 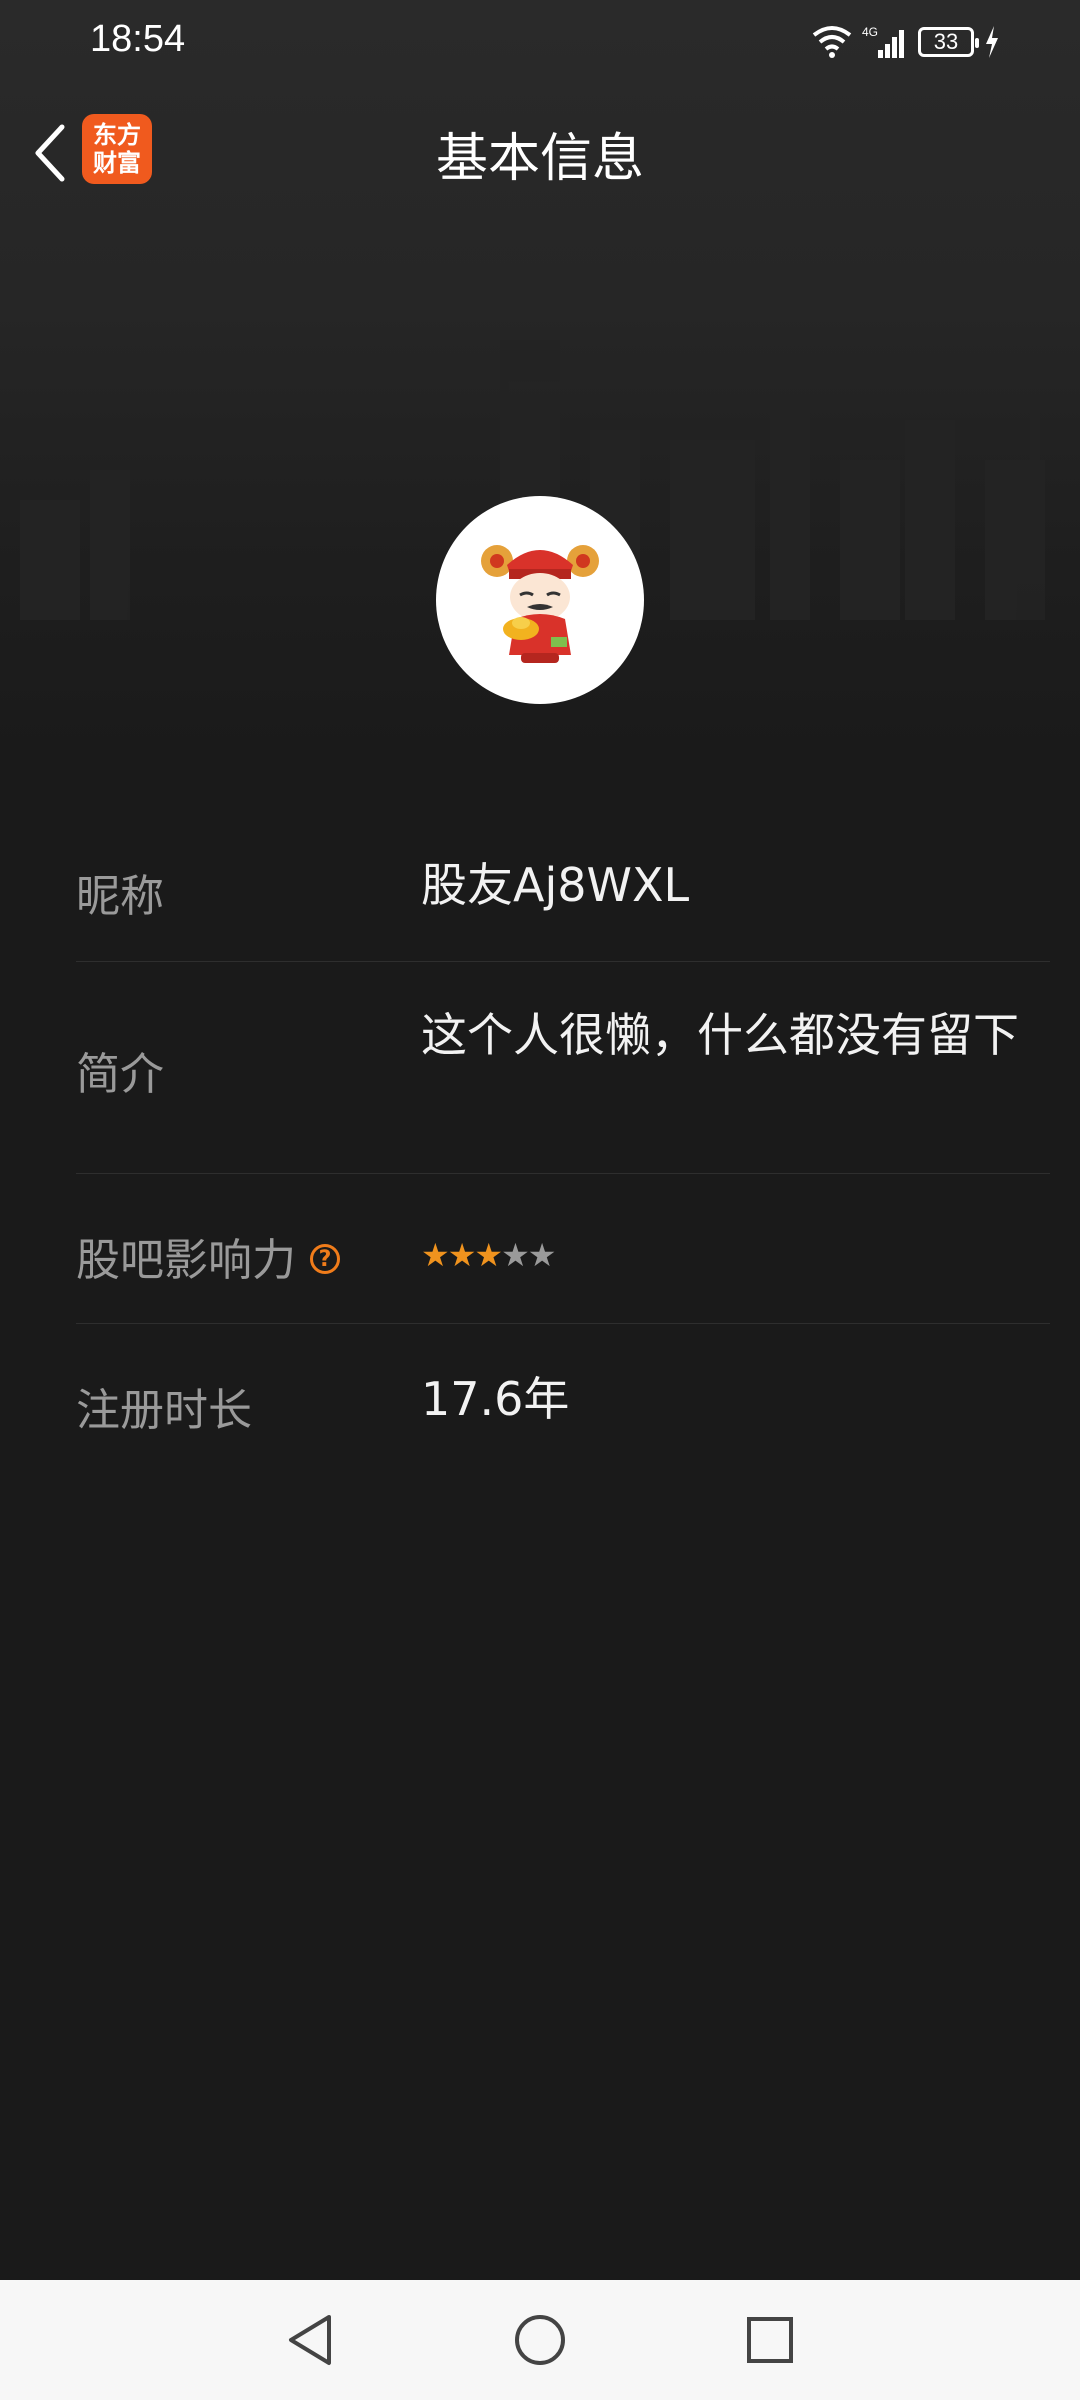 I want to click on influence-rating: ★★★★★, so click(x=721, y=1255).